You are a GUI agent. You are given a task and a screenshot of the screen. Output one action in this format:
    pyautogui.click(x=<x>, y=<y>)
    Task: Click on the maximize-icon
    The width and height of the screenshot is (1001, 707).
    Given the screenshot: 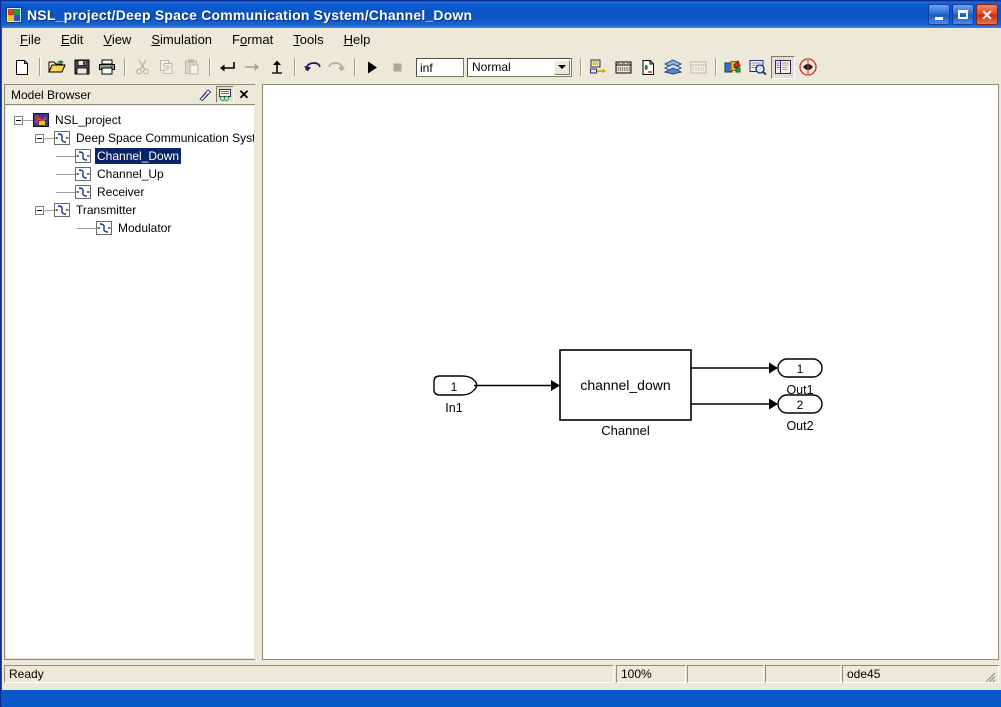 What is the action you would take?
    pyautogui.click(x=963, y=14)
    